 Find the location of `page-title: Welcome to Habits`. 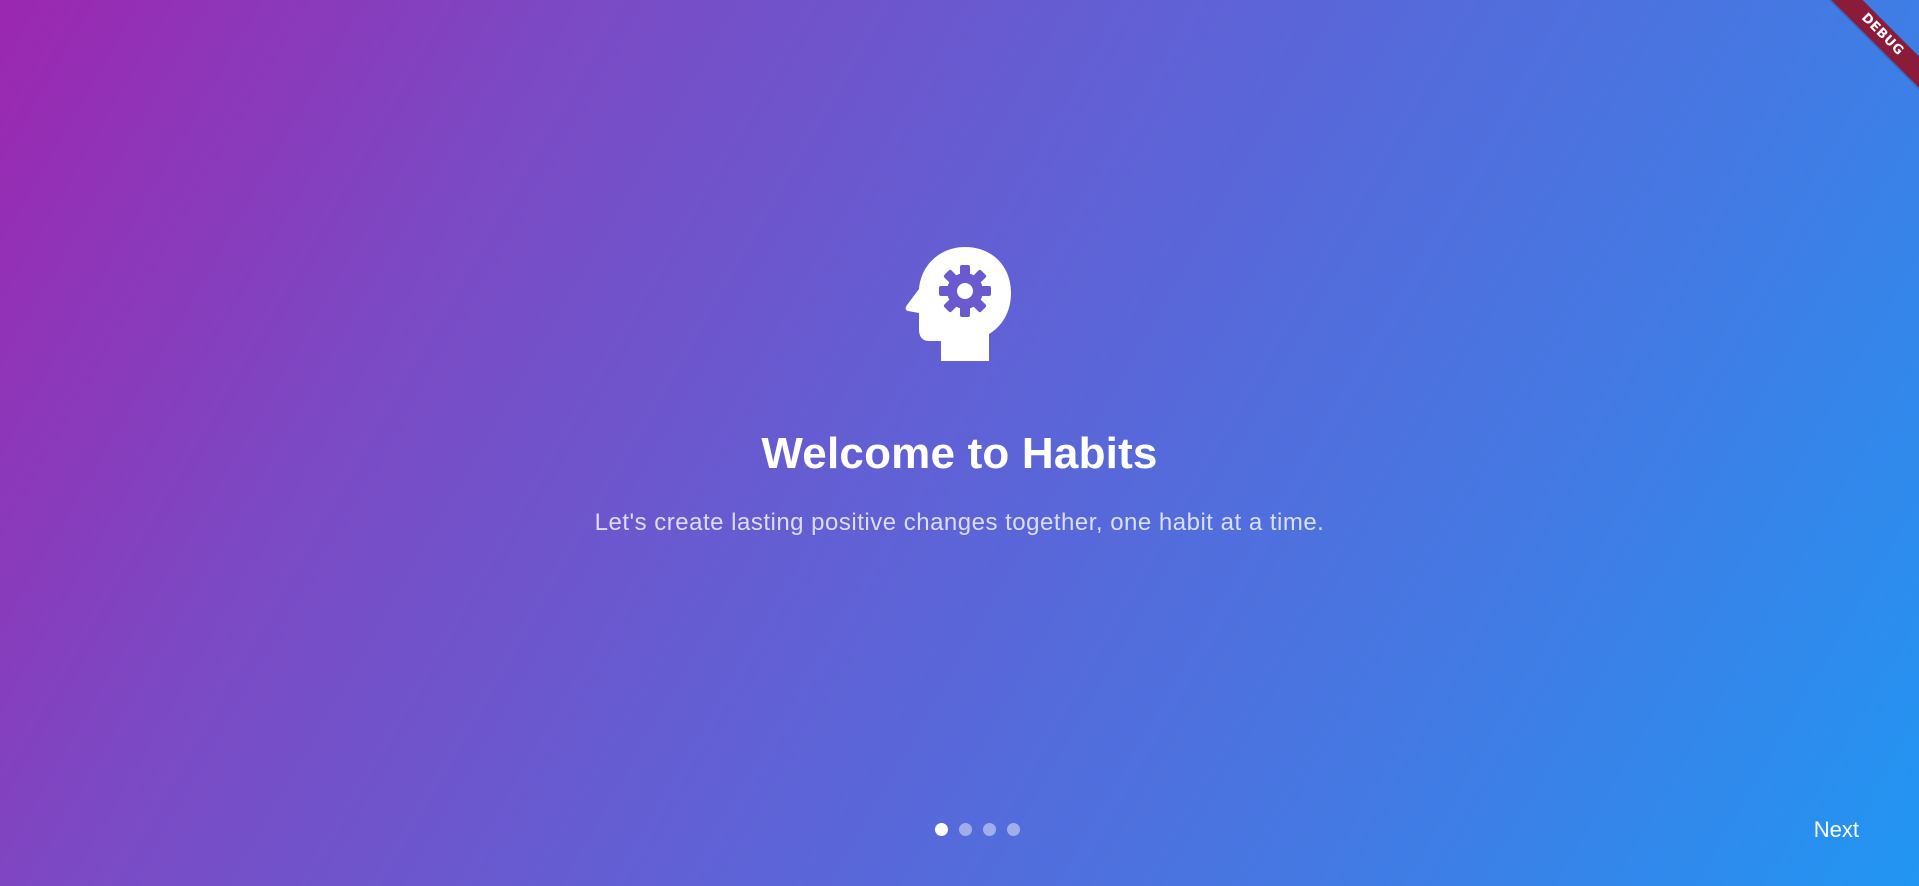

page-title: Welcome to Habits is located at coordinates (959, 453).